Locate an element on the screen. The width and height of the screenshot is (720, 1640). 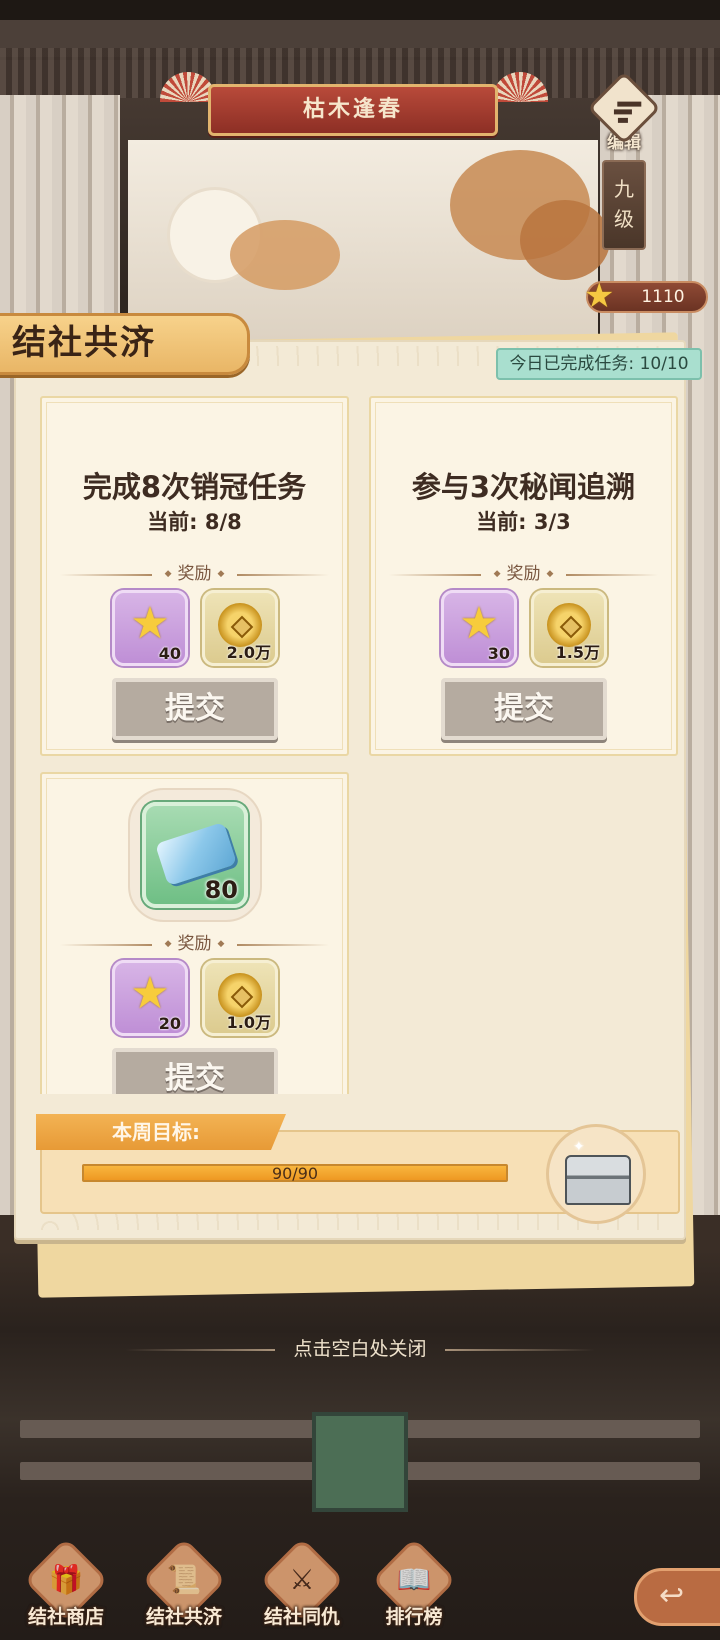
coin-reward: 2.0万 is located at coordinates (240, 628).